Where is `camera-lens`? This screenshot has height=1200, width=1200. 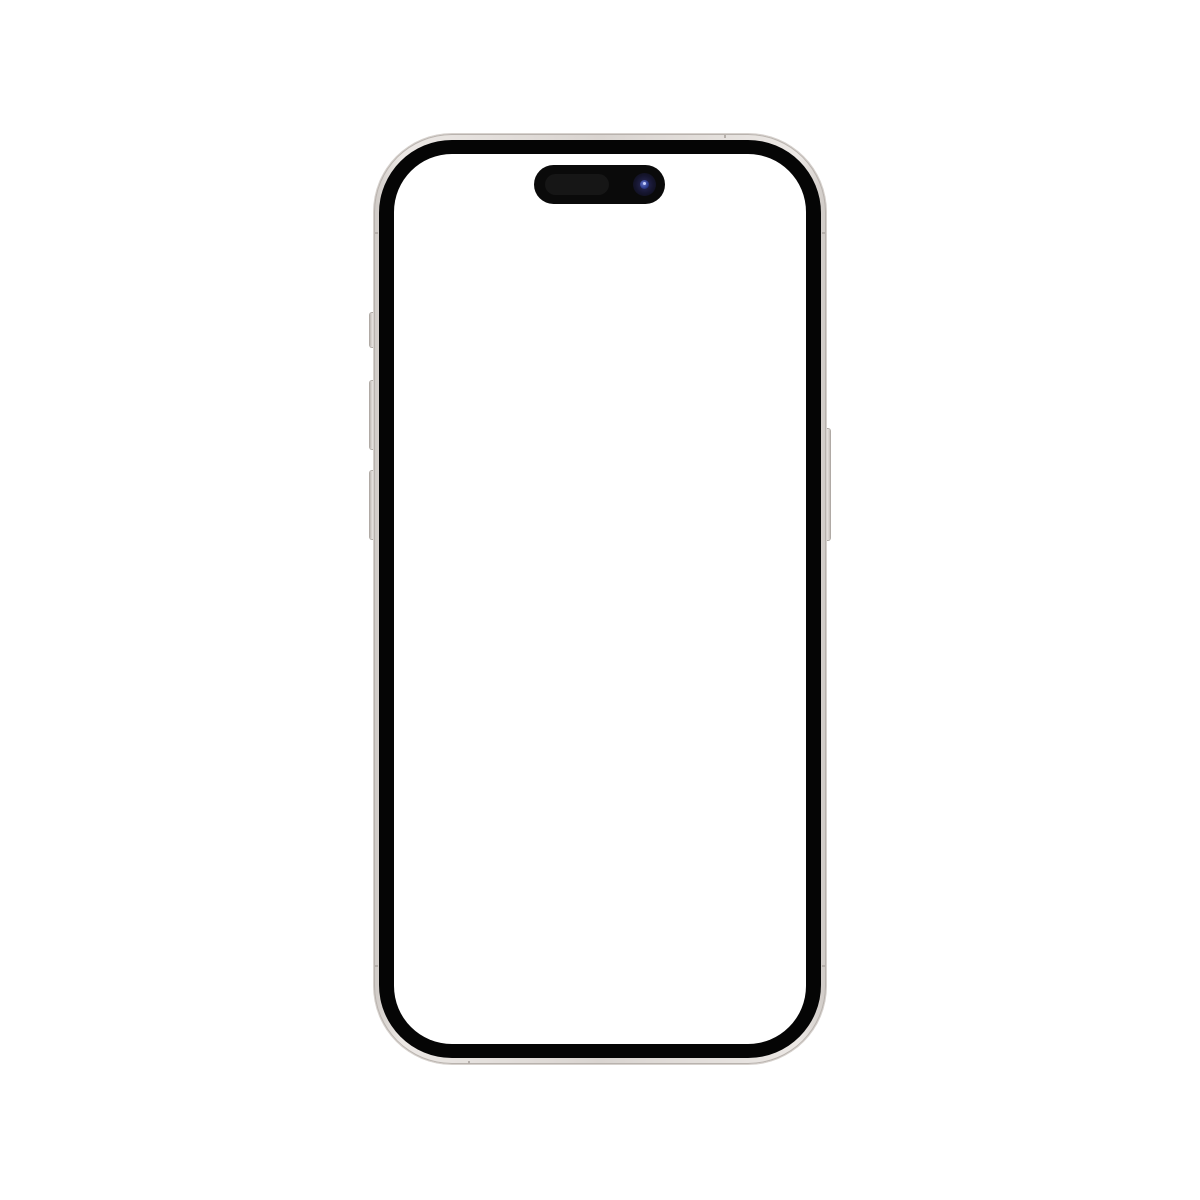
camera-lens is located at coordinates (644, 184).